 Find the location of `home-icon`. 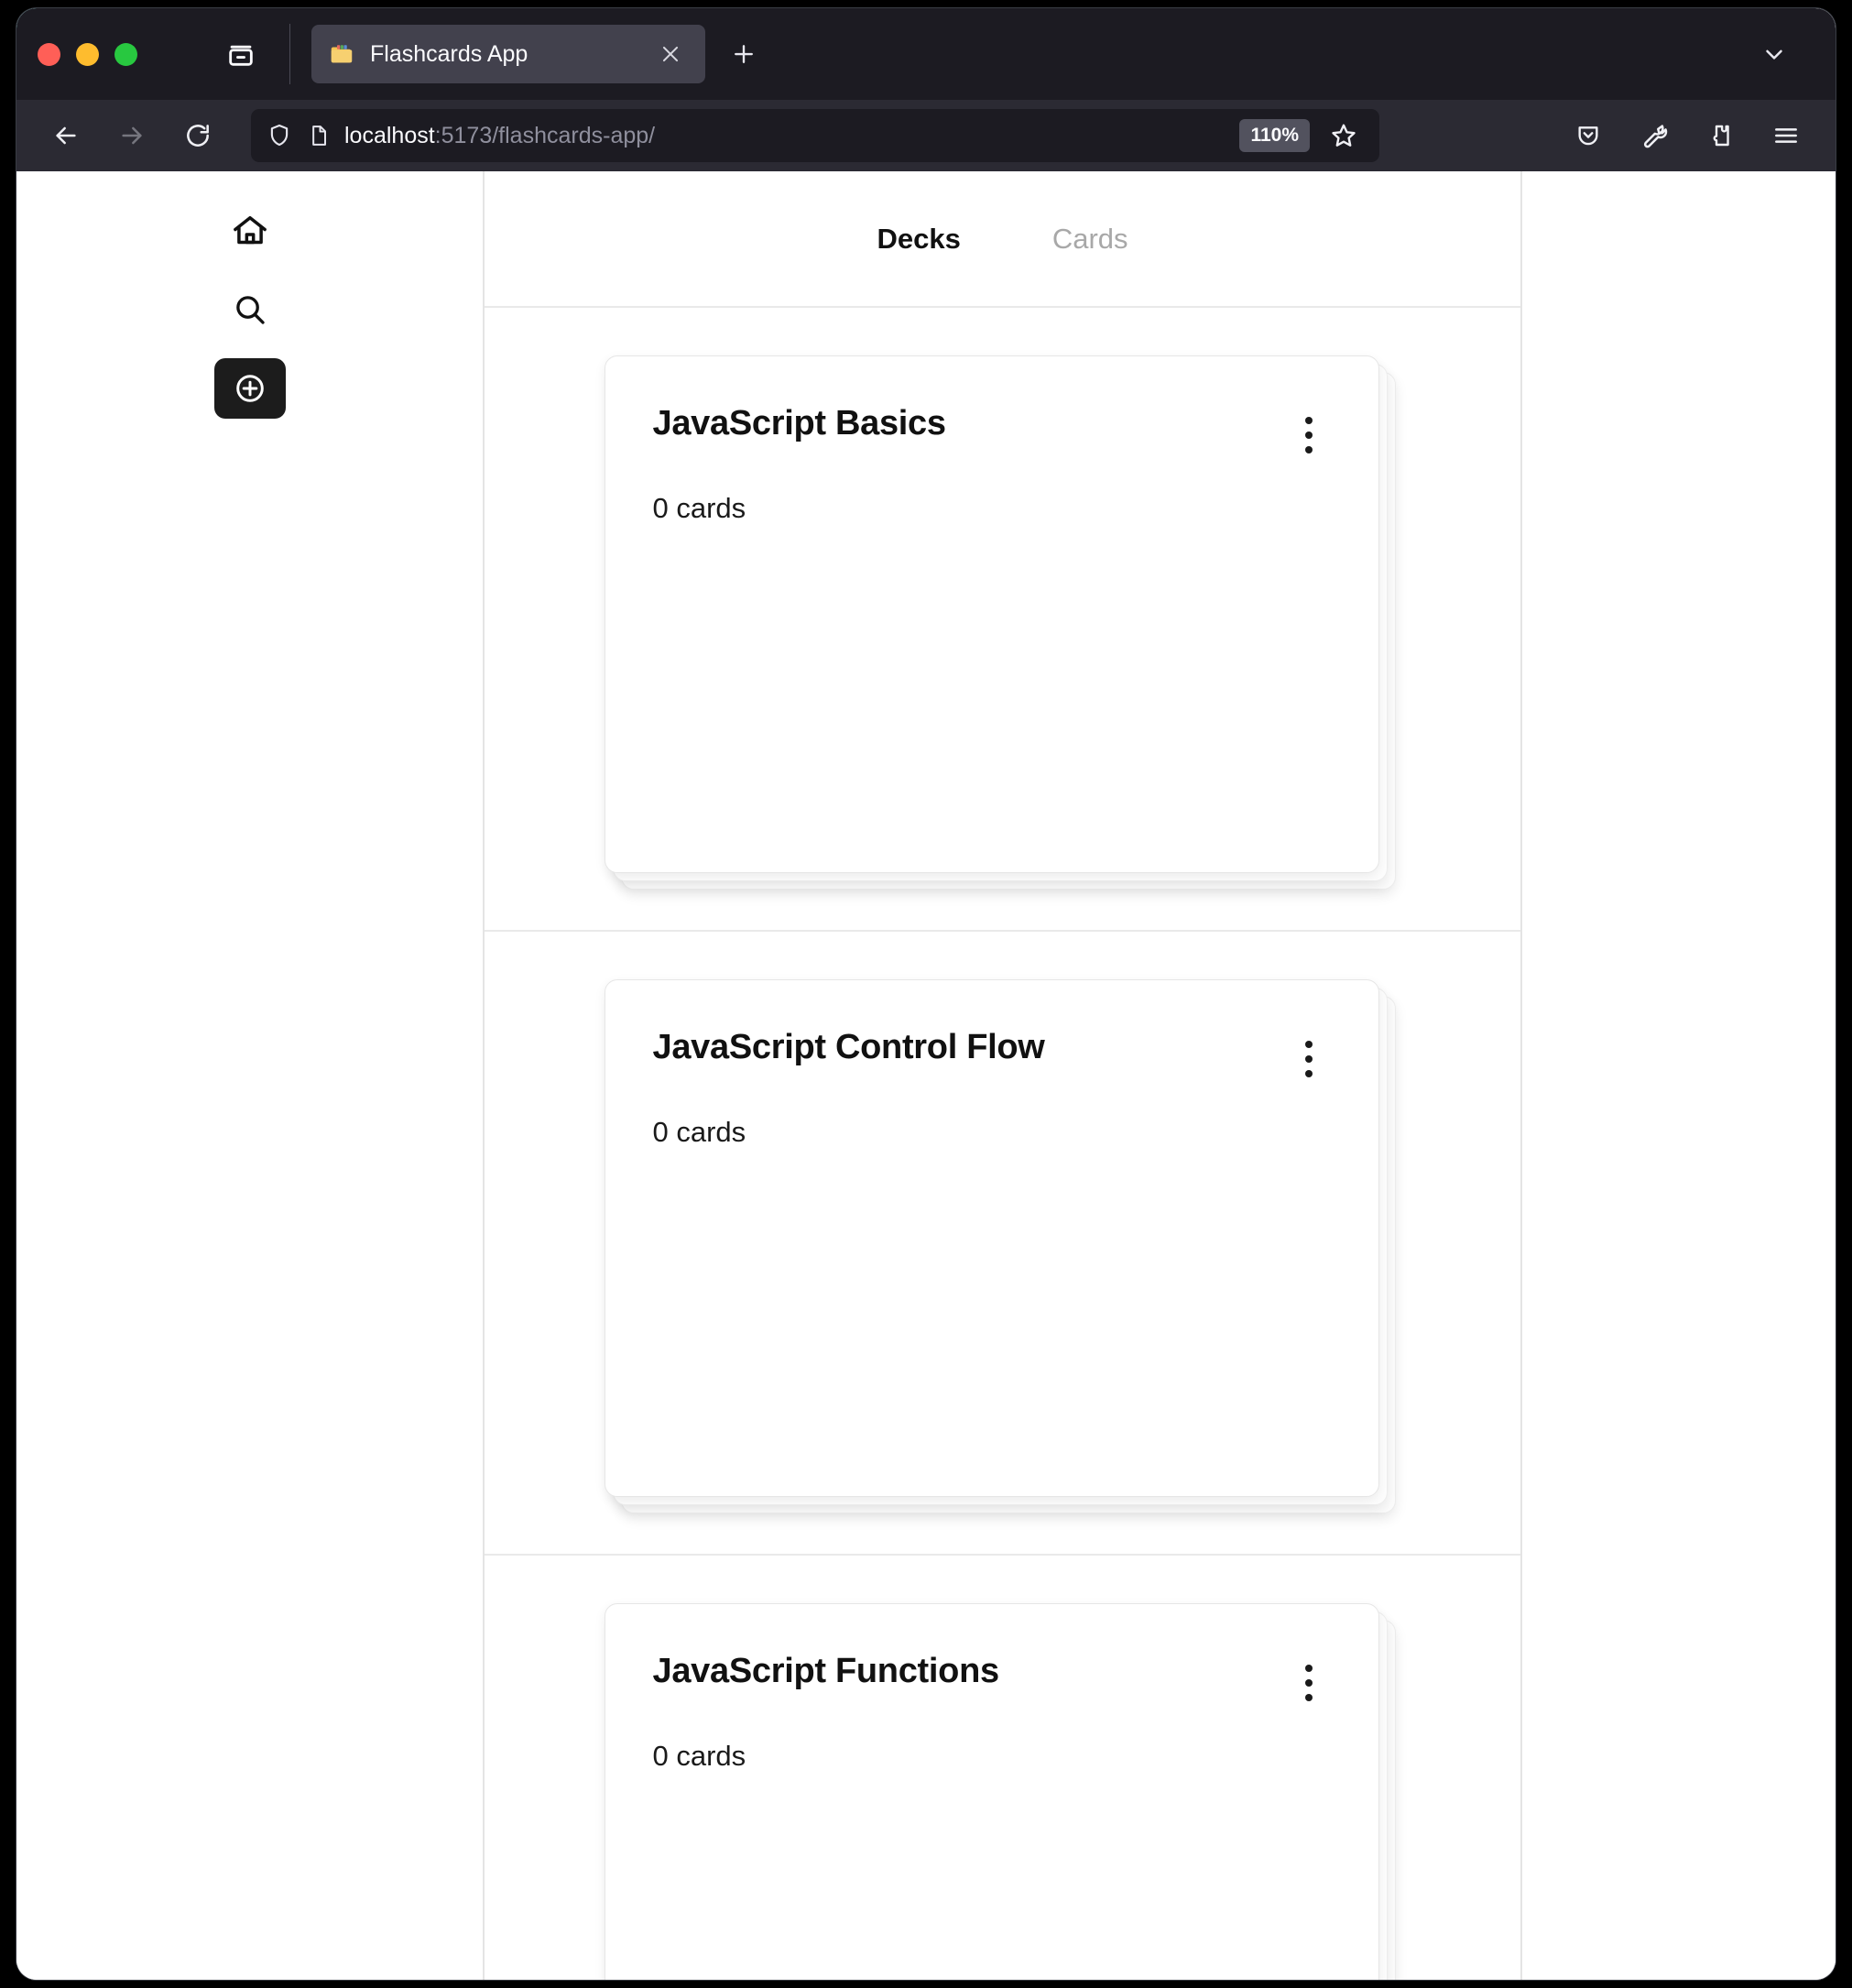

home-icon is located at coordinates (250, 230).